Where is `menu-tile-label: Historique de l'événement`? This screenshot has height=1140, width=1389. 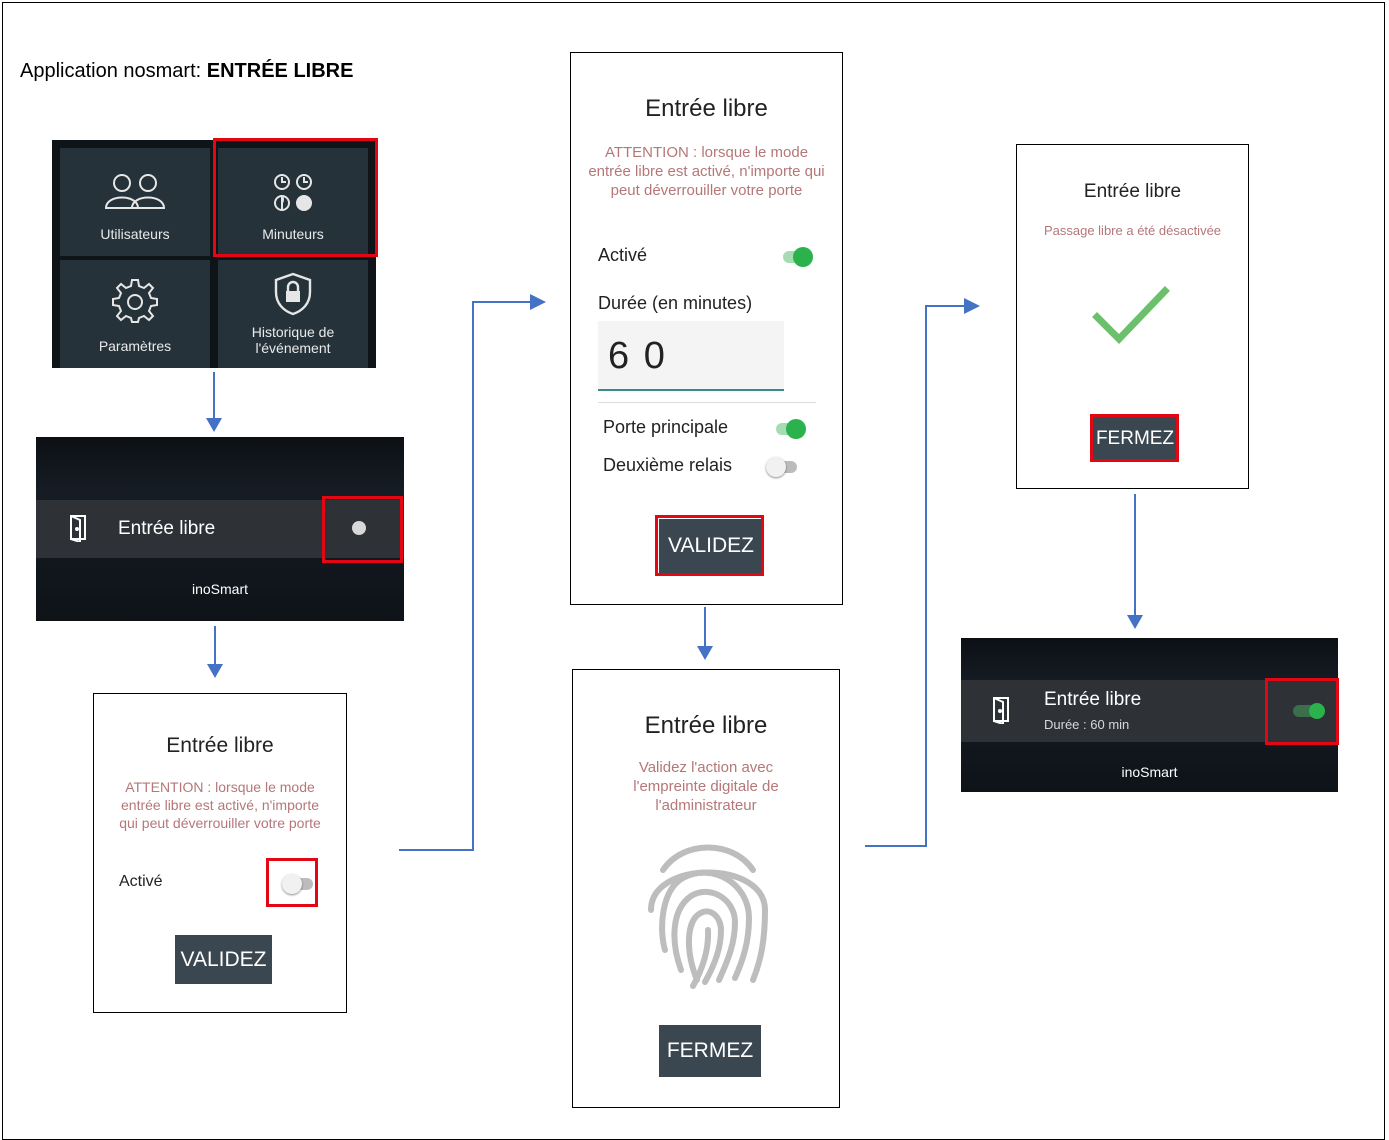
menu-tile-label: Historique de l'événement is located at coordinates (293, 340).